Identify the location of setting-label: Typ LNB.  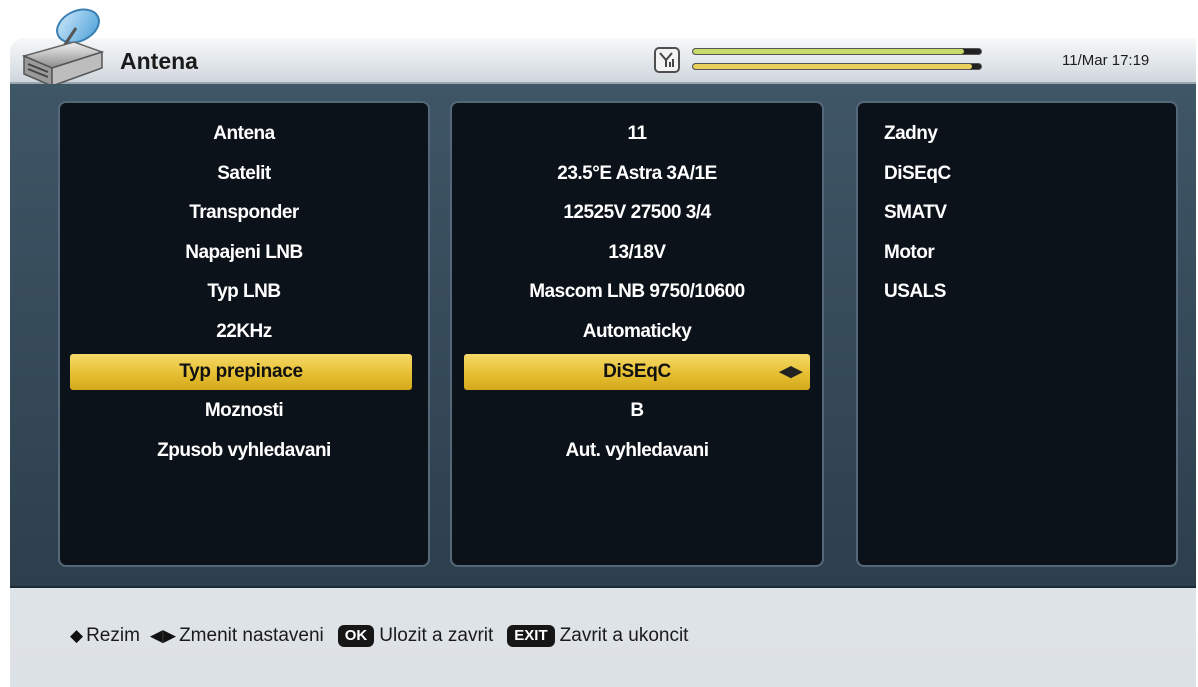
(244, 292).